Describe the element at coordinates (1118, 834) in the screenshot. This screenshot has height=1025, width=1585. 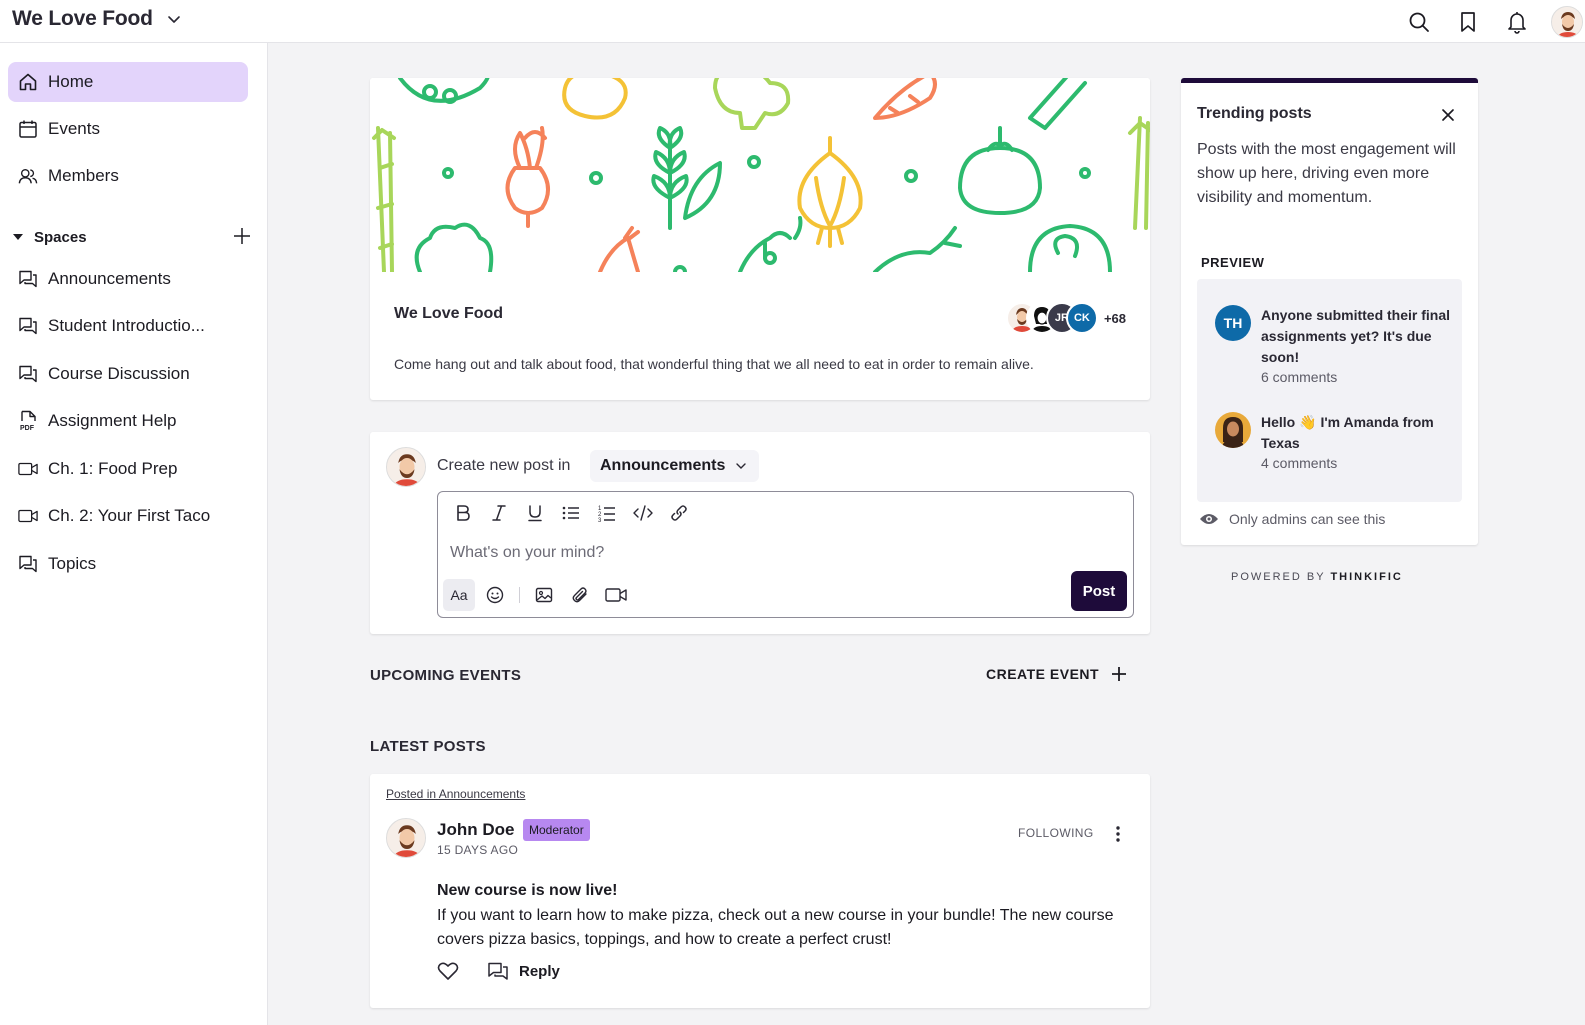
I see `more-options-icon` at that location.